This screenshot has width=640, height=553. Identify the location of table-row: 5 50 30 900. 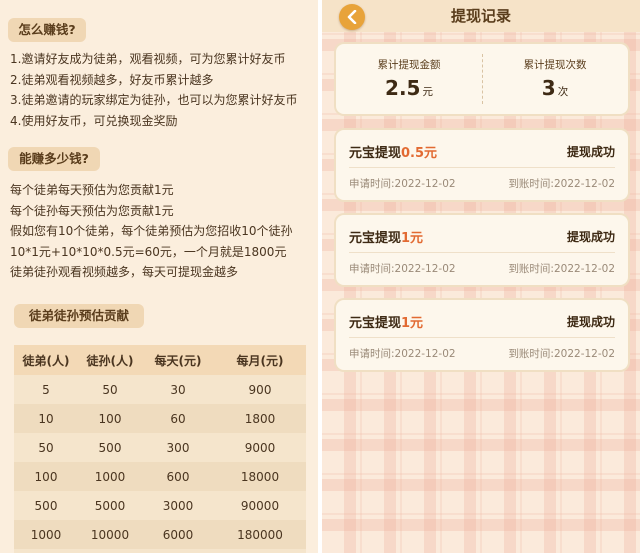
(160, 389).